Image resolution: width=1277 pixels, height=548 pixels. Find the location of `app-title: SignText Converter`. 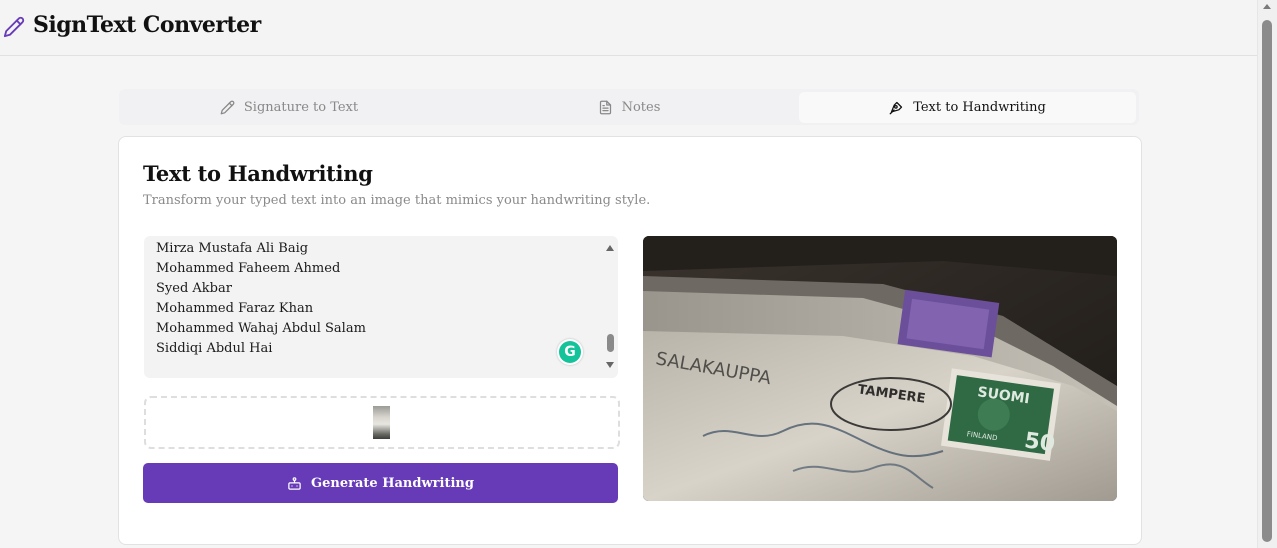

app-title: SignText Converter is located at coordinates (147, 25).